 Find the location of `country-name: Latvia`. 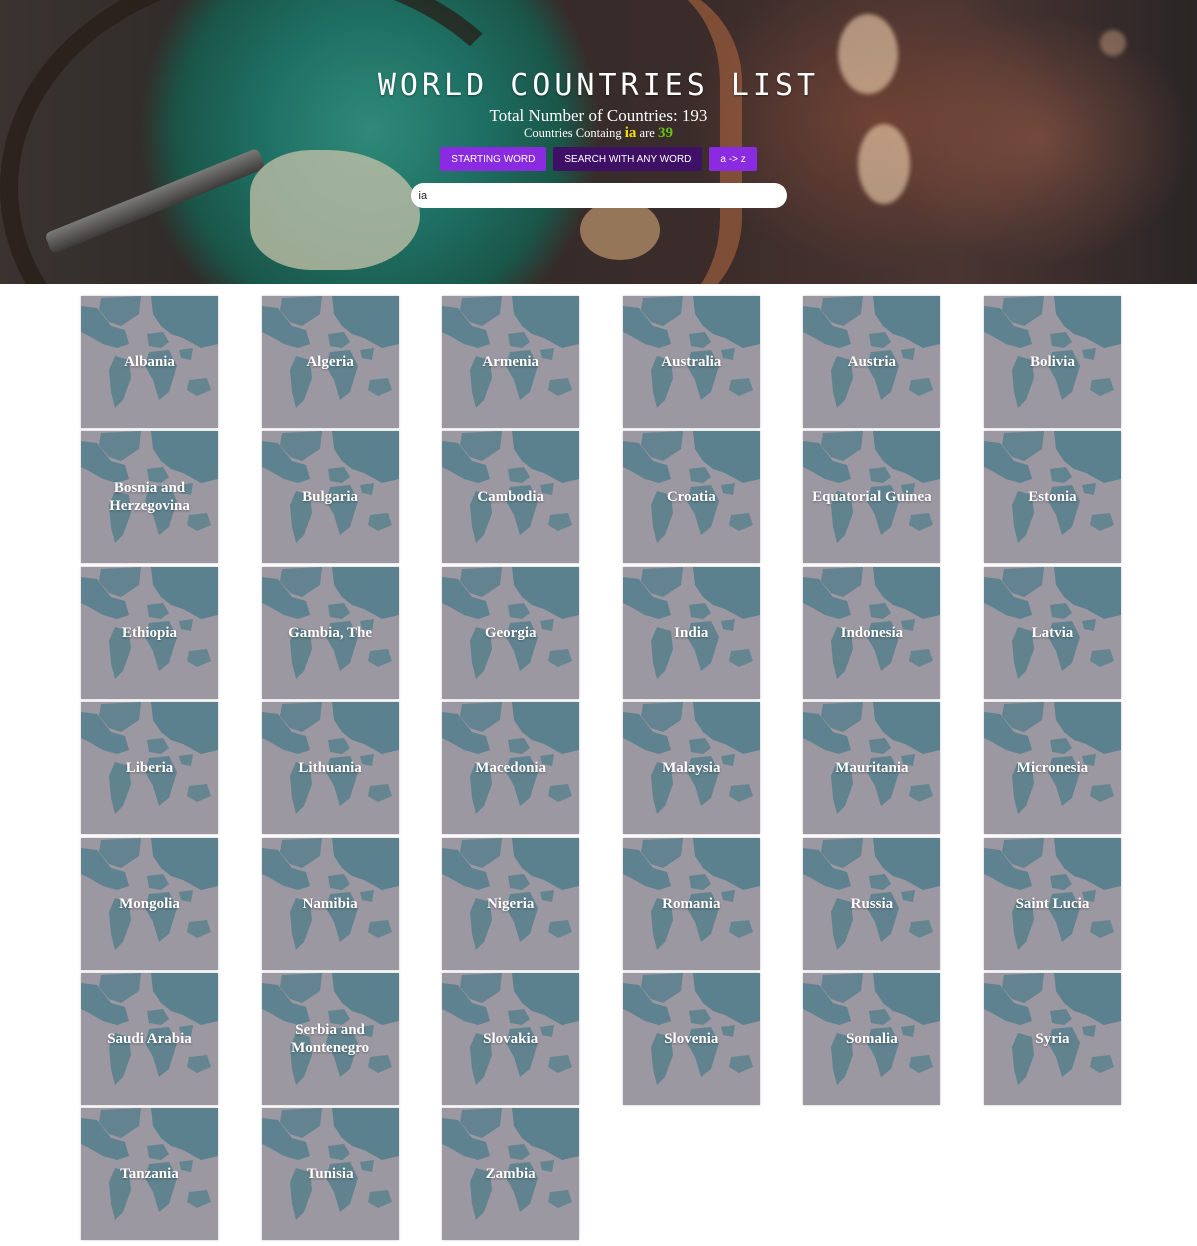

country-name: Latvia is located at coordinates (1052, 632).